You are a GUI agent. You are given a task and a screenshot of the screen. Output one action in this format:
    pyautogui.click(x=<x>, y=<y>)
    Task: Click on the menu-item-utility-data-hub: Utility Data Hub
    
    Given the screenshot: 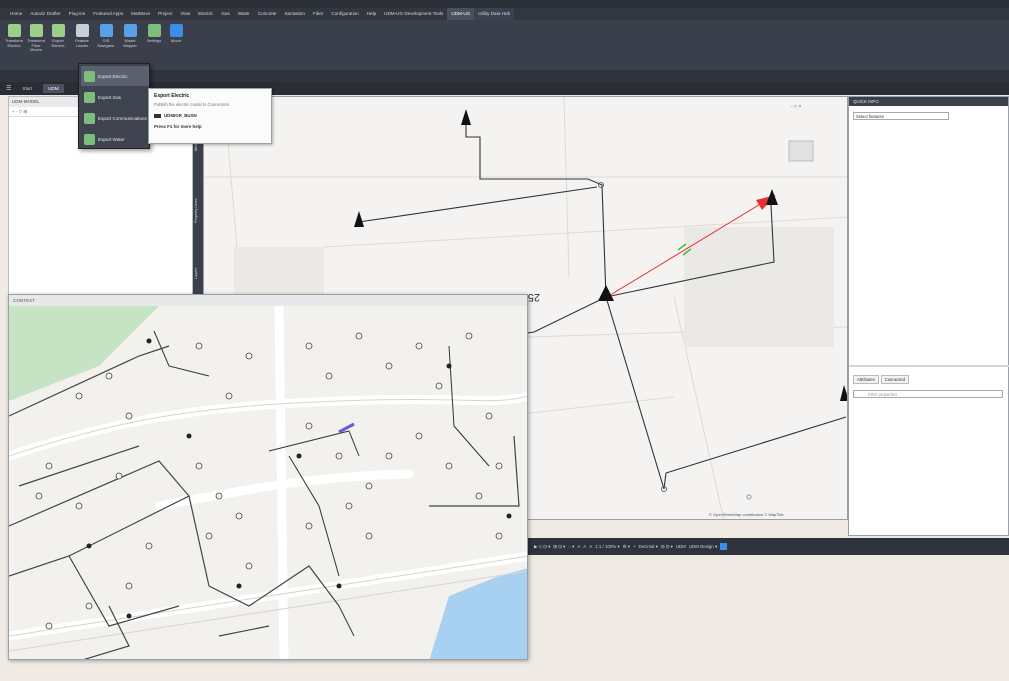 What is the action you would take?
    pyautogui.click(x=494, y=14)
    